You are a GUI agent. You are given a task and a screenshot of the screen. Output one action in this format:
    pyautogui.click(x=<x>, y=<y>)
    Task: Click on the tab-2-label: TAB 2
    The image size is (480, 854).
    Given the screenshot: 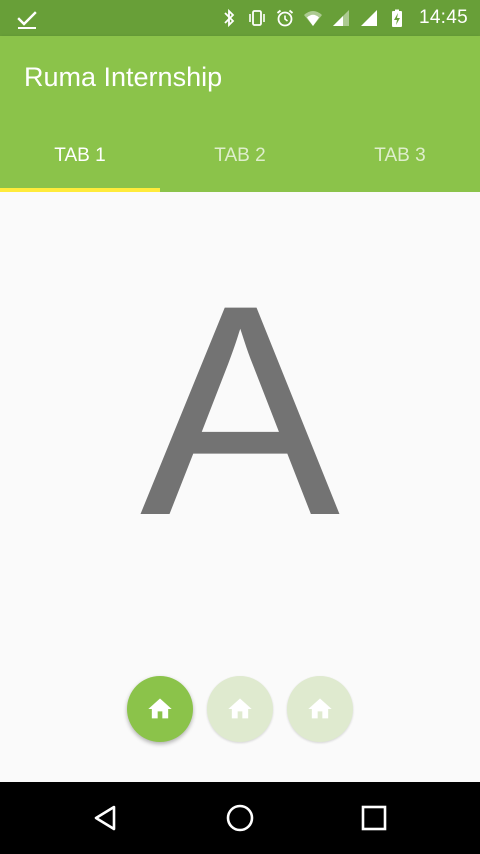 What is the action you would take?
    pyautogui.click(x=240, y=155)
    